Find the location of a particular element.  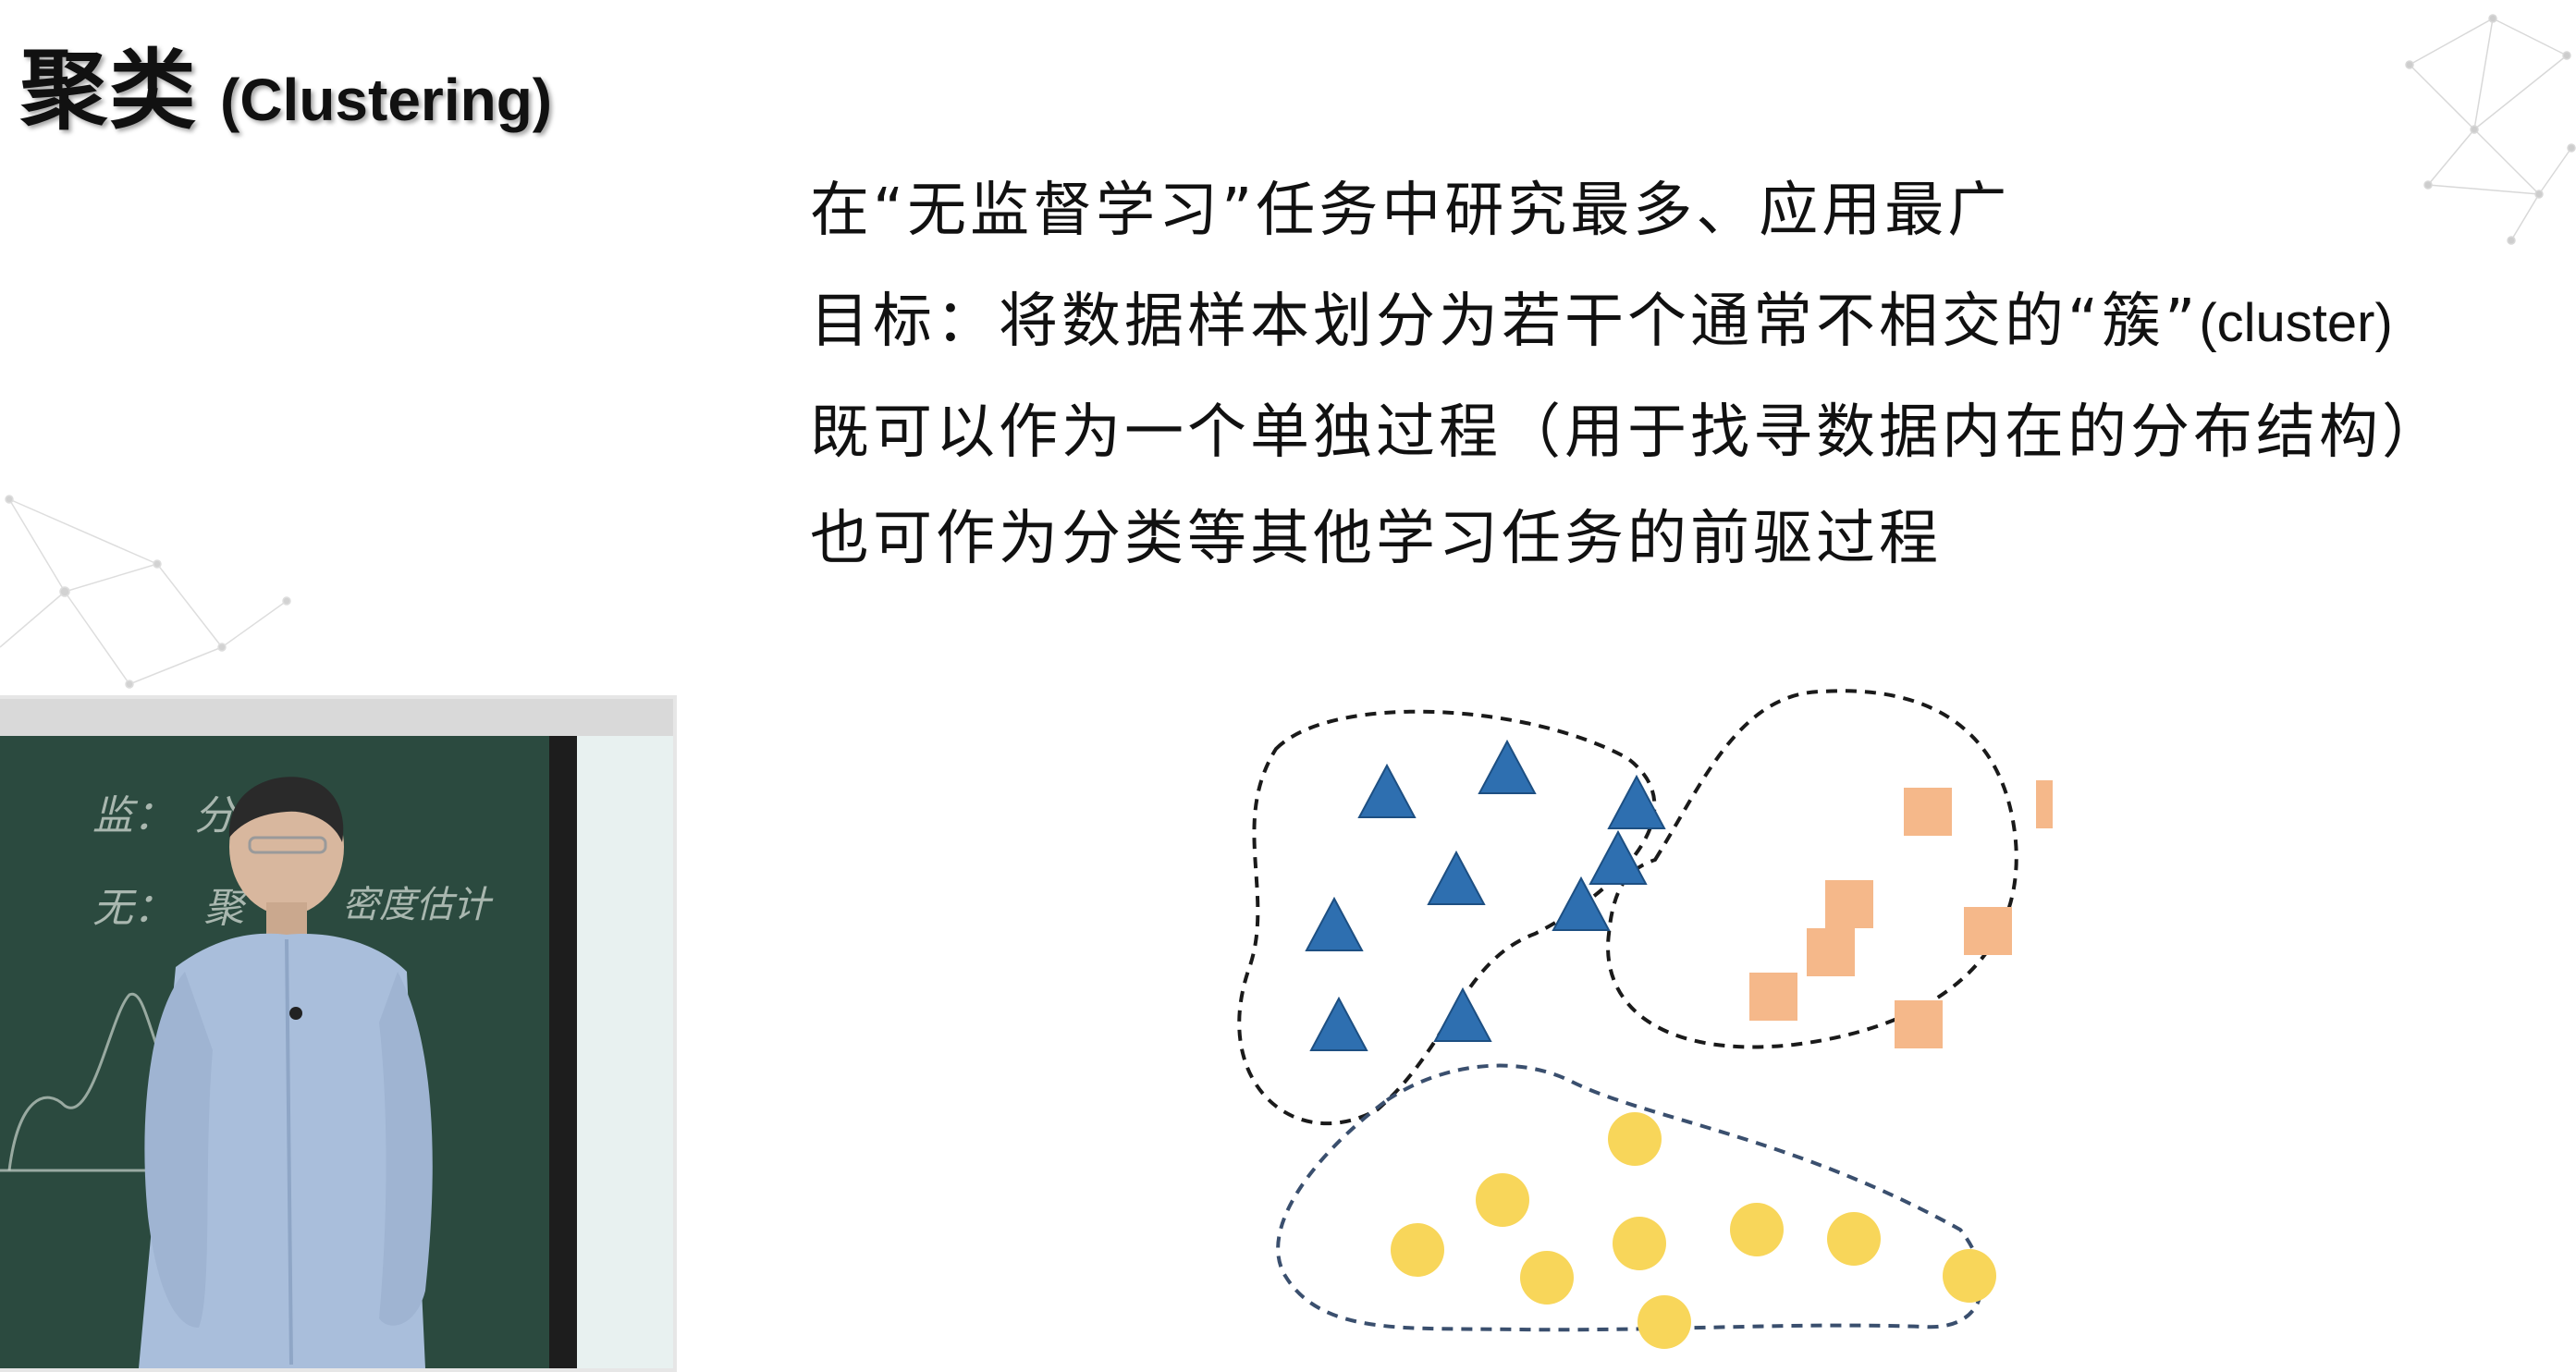

cluster-points is located at coordinates (1679, 1044).